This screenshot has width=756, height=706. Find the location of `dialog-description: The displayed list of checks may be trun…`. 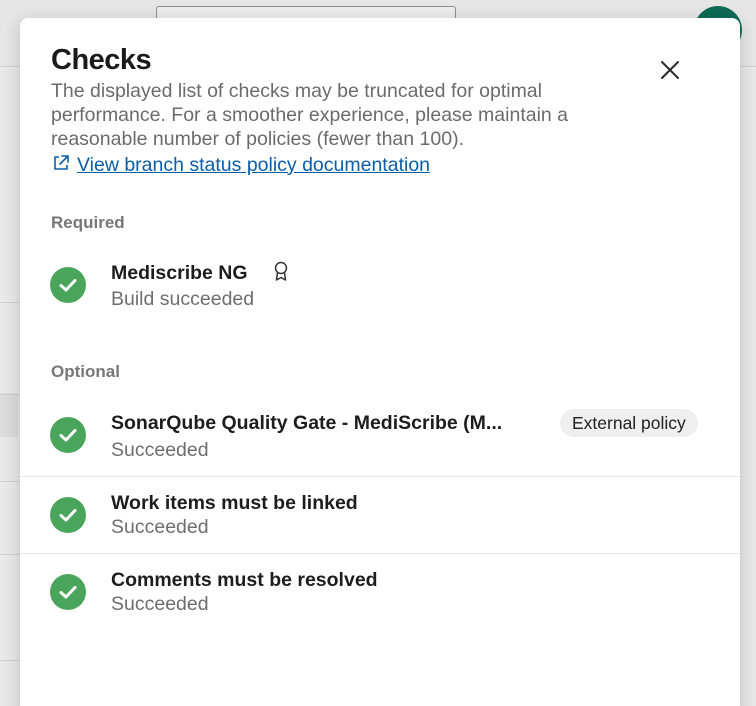

dialog-description: The displayed list of checks may be trun… is located at coordinates (310, 115).